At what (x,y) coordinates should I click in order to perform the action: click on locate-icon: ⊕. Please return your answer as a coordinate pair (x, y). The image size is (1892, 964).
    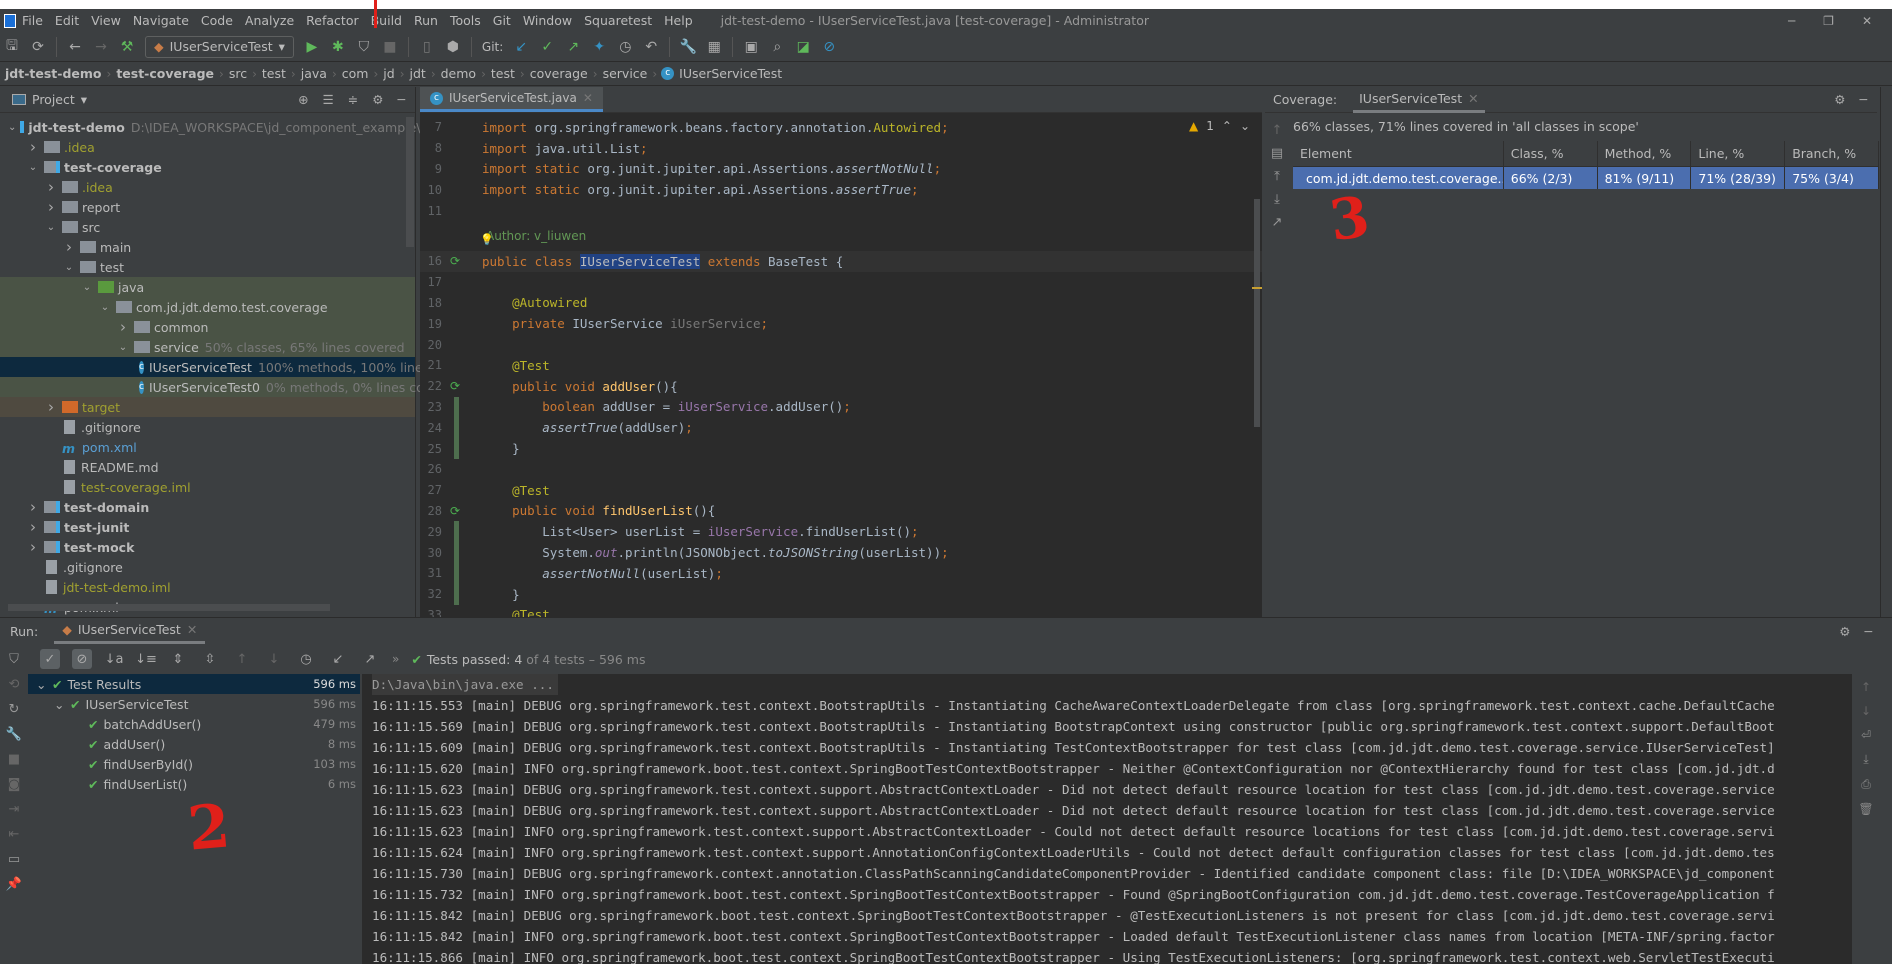
    Looking at the image, I should click on (303, 99).